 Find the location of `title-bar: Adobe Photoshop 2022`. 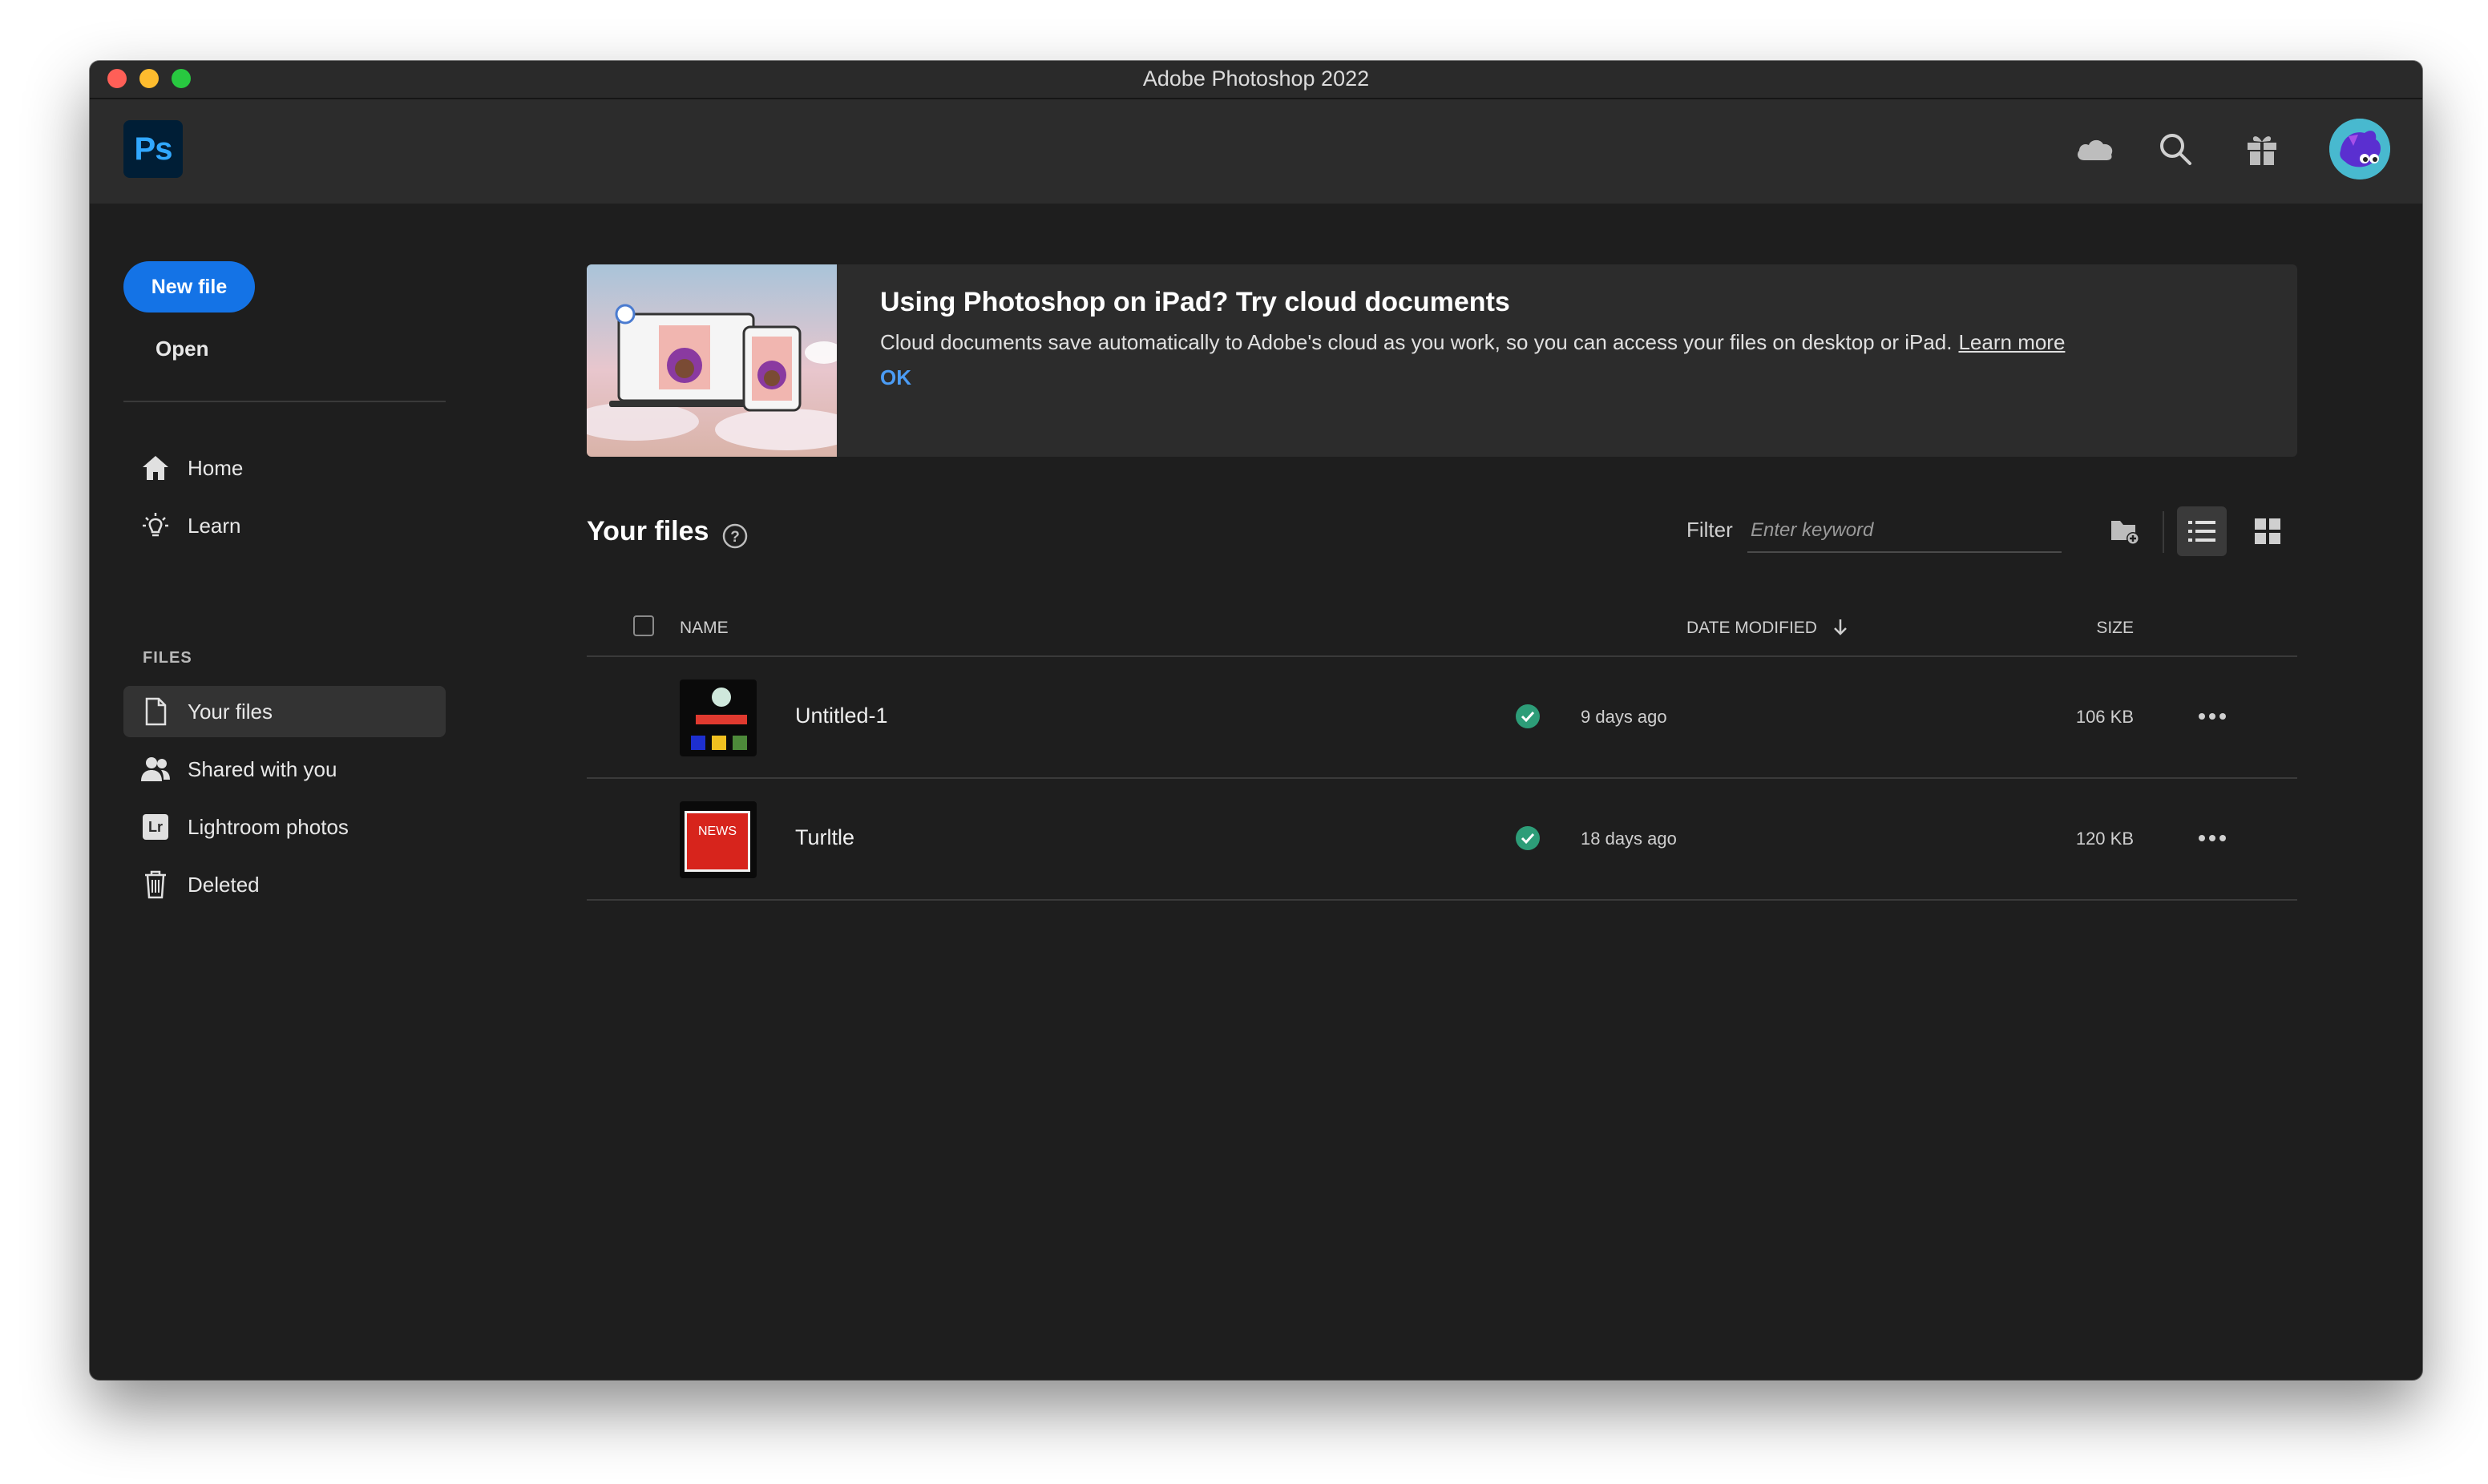

title-bar: Adobe Photoshop 2022 is located at coordinates (1256, 80).